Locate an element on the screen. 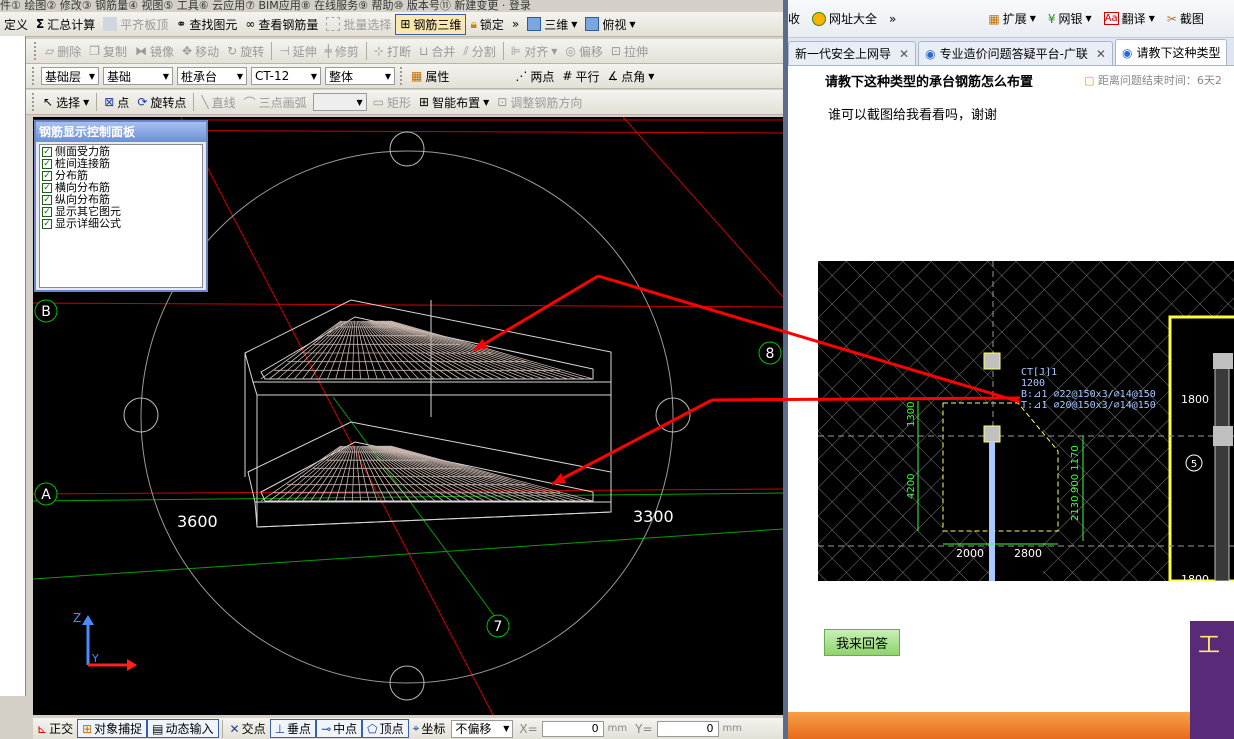  batch-select-button: 批量选择 is located at coordinates (358, 24).